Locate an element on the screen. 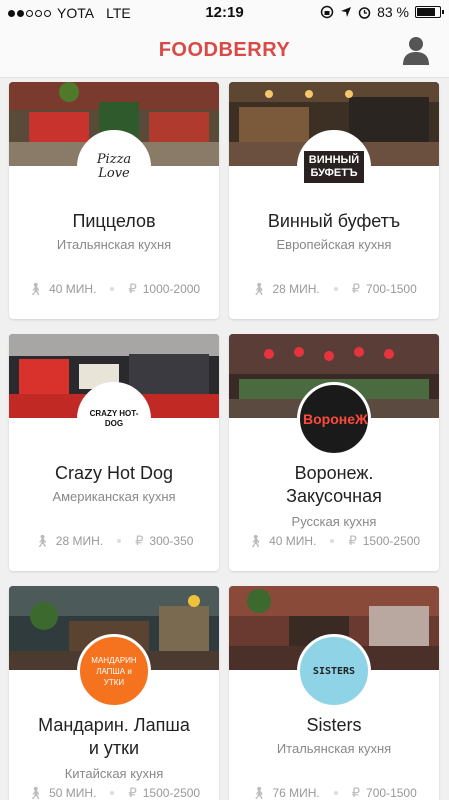 The image size is (449, 800). nav-bar: FOODBERRY is located at coordinates (224, 52).